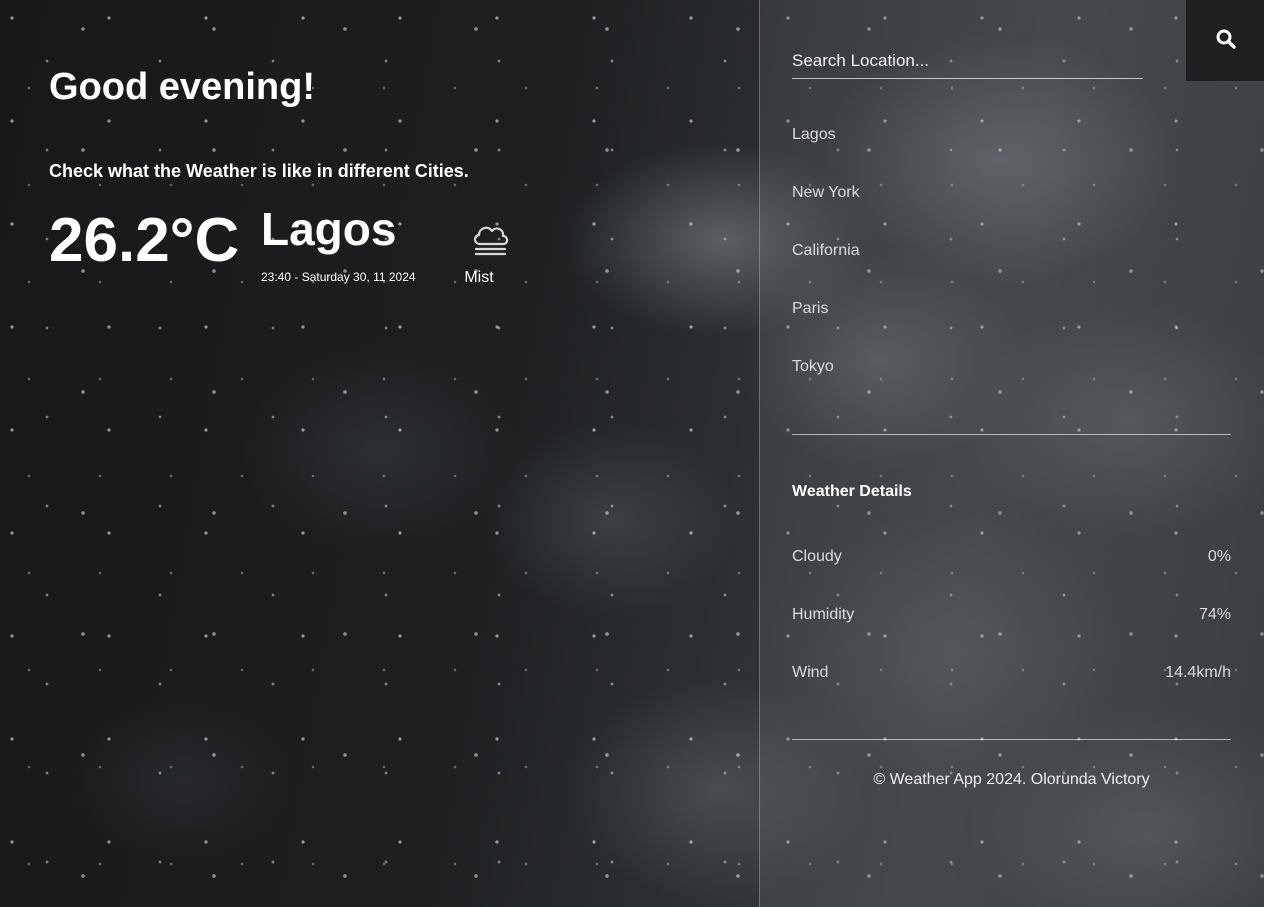 The height and width of the screenshot is (907, 1264). I want to click on temperature-value: 26.2°C, so click(144, 240).